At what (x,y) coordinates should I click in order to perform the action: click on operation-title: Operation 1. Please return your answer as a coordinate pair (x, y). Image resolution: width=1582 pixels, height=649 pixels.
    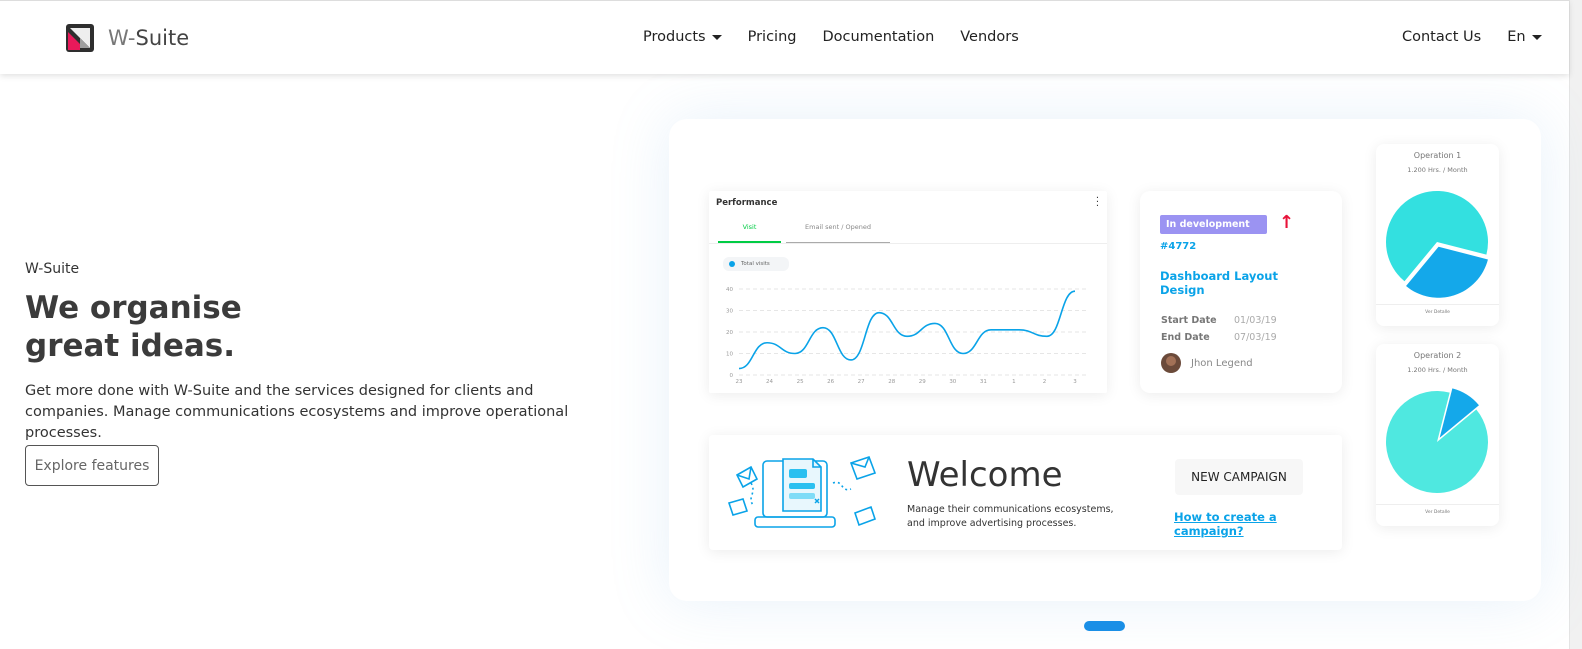
    Looking at the image, I should click on (1437, 155).